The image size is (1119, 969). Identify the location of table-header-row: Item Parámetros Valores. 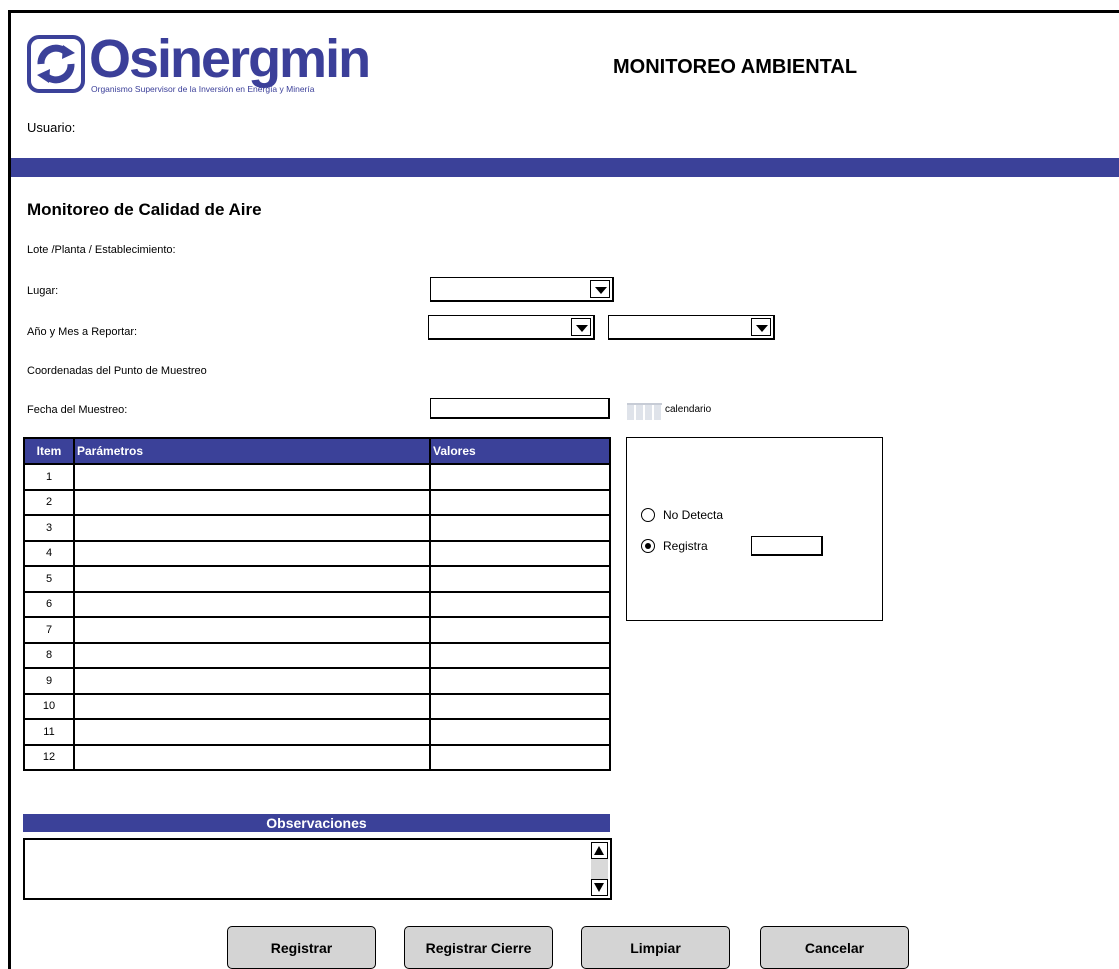
(317, 451).